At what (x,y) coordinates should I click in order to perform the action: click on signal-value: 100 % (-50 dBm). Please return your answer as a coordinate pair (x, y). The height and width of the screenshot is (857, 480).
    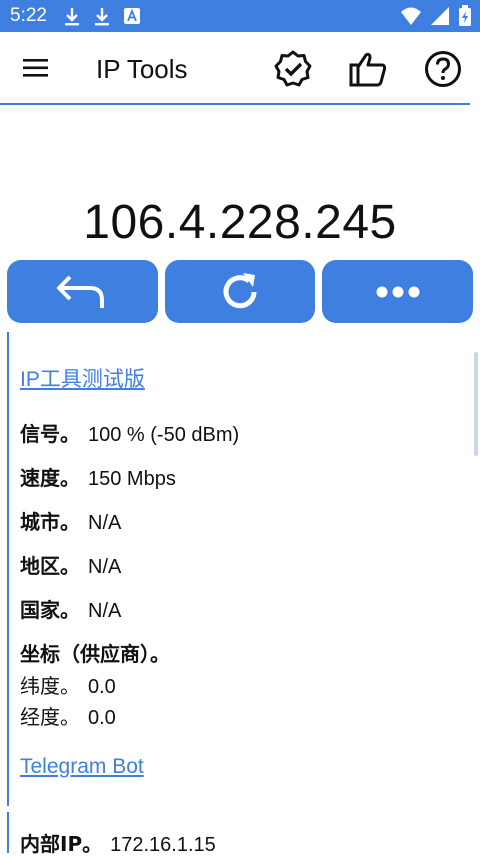
    Looking at the image, I should click on (164, 435).